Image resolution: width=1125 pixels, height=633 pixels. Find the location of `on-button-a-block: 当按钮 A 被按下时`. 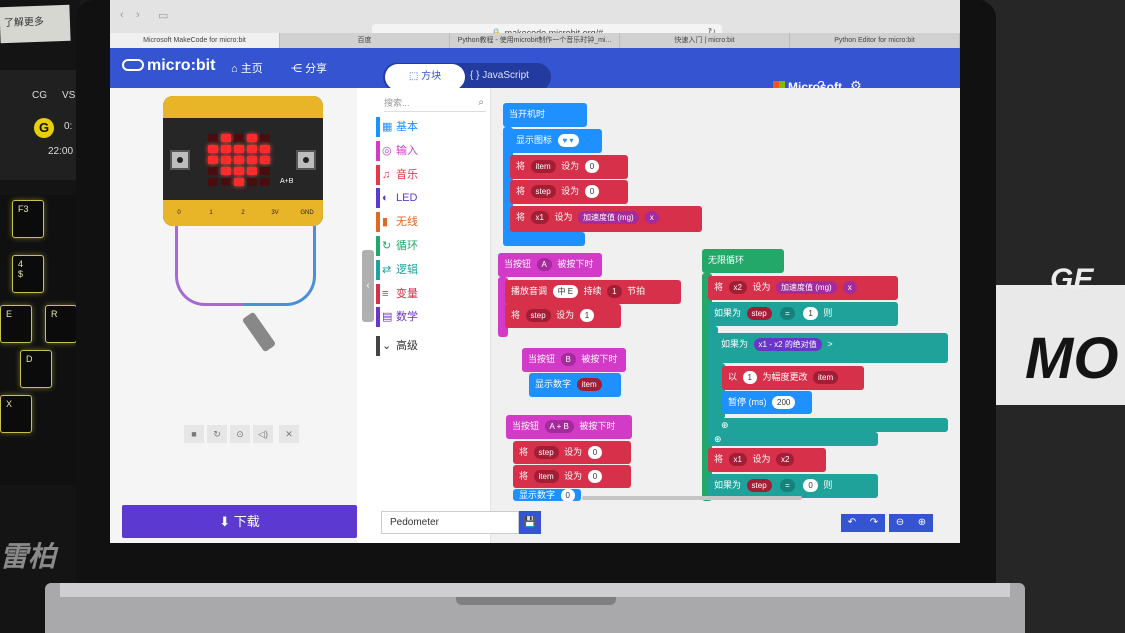

on-button-a-block: 当按钮 A 被按下时 is located at coordinates (550, 265).